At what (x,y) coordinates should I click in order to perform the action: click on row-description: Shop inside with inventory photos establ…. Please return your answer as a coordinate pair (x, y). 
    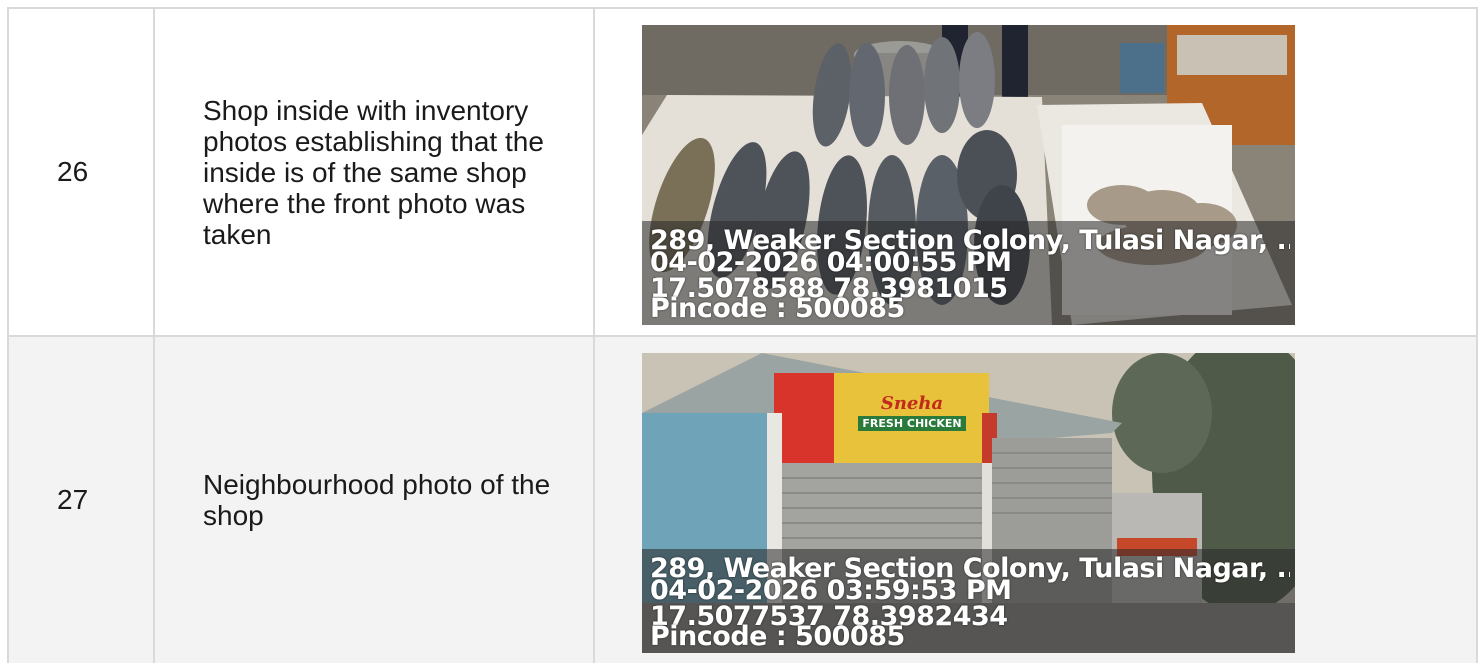
    Looking at the image, I should click on (375, 172).